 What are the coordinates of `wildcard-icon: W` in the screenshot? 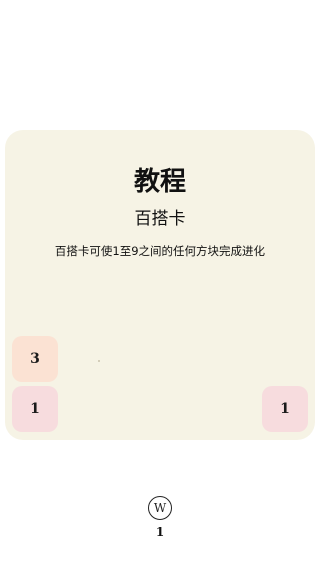 It's located at (160, 508).